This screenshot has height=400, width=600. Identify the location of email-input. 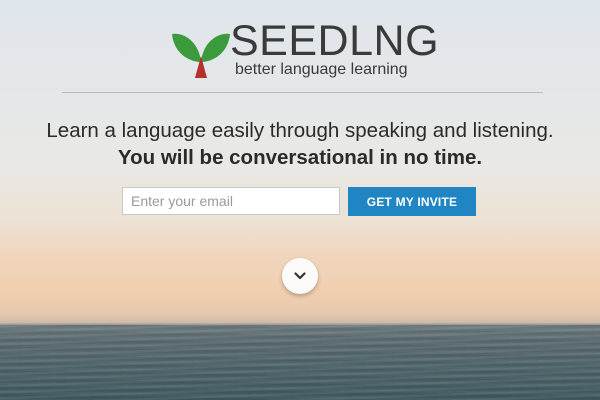
(231, 201).